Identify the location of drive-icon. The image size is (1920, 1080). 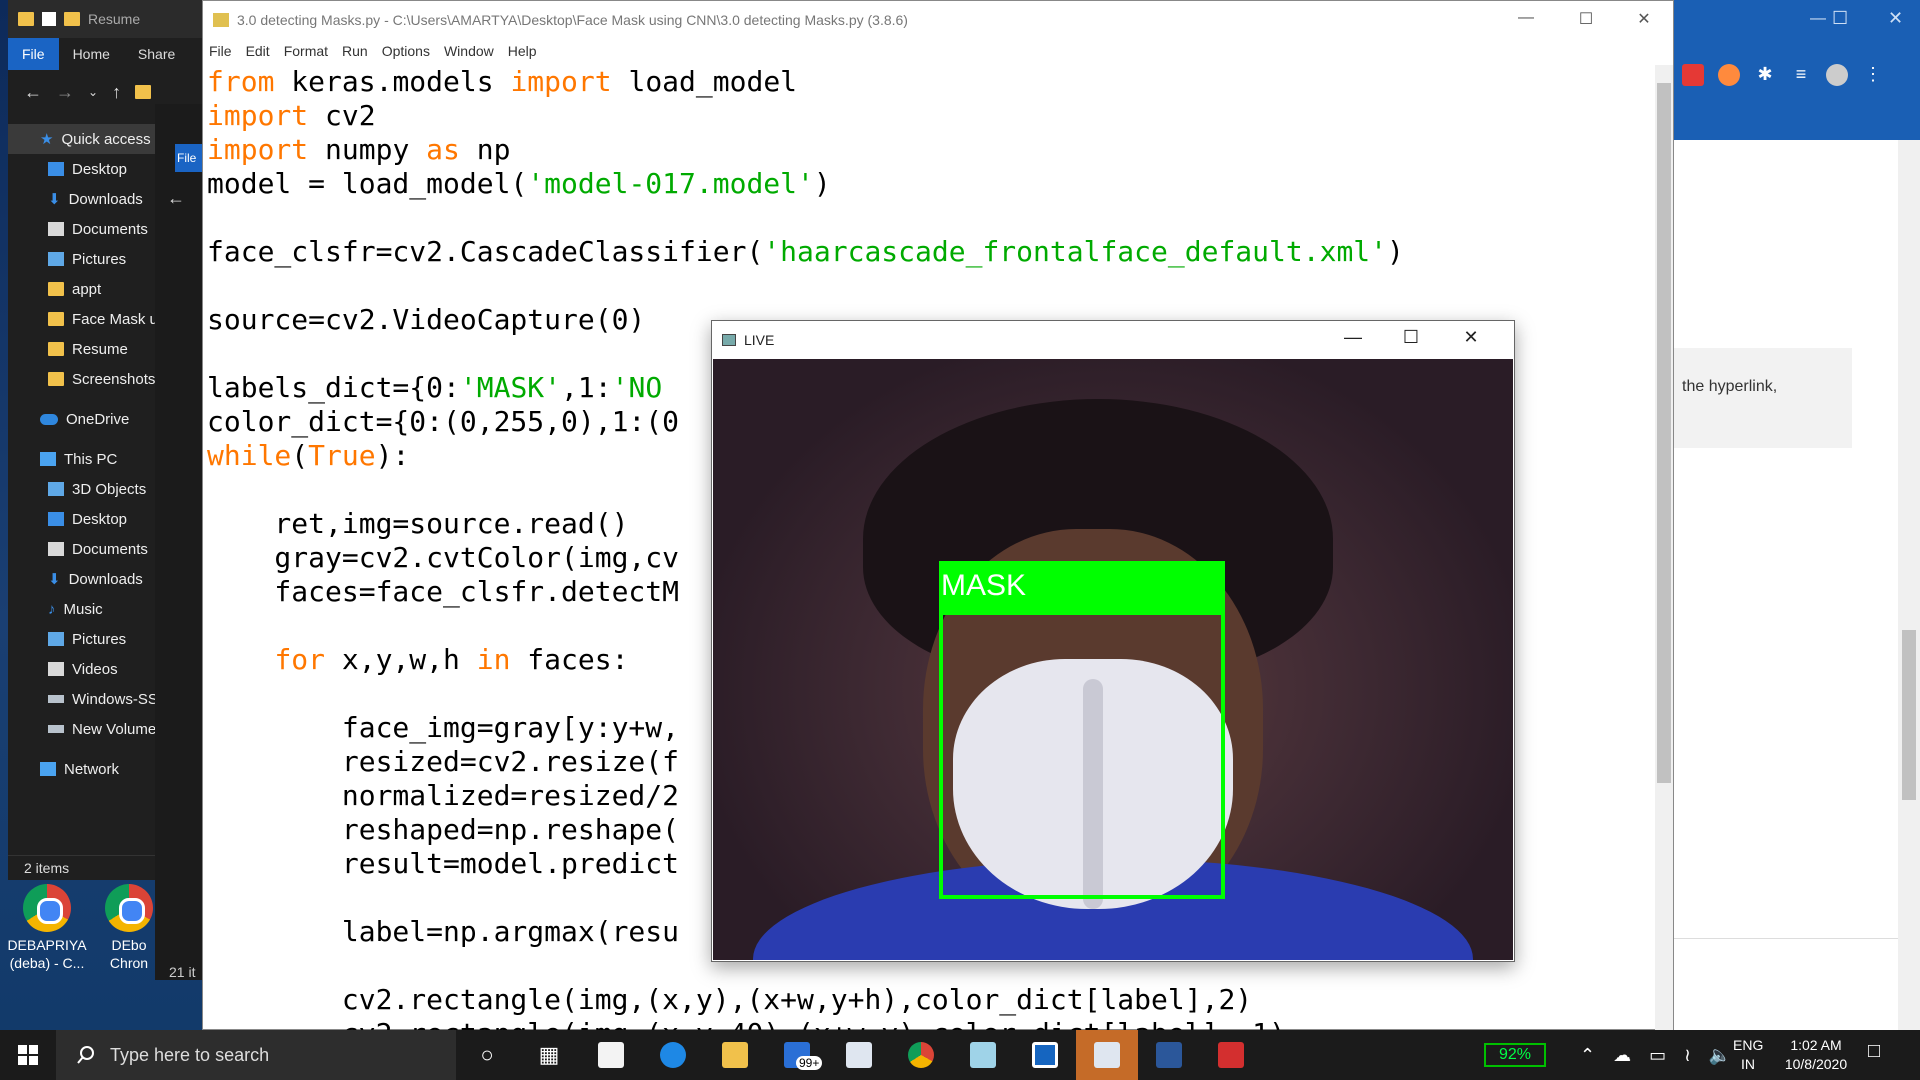
(56, 729).